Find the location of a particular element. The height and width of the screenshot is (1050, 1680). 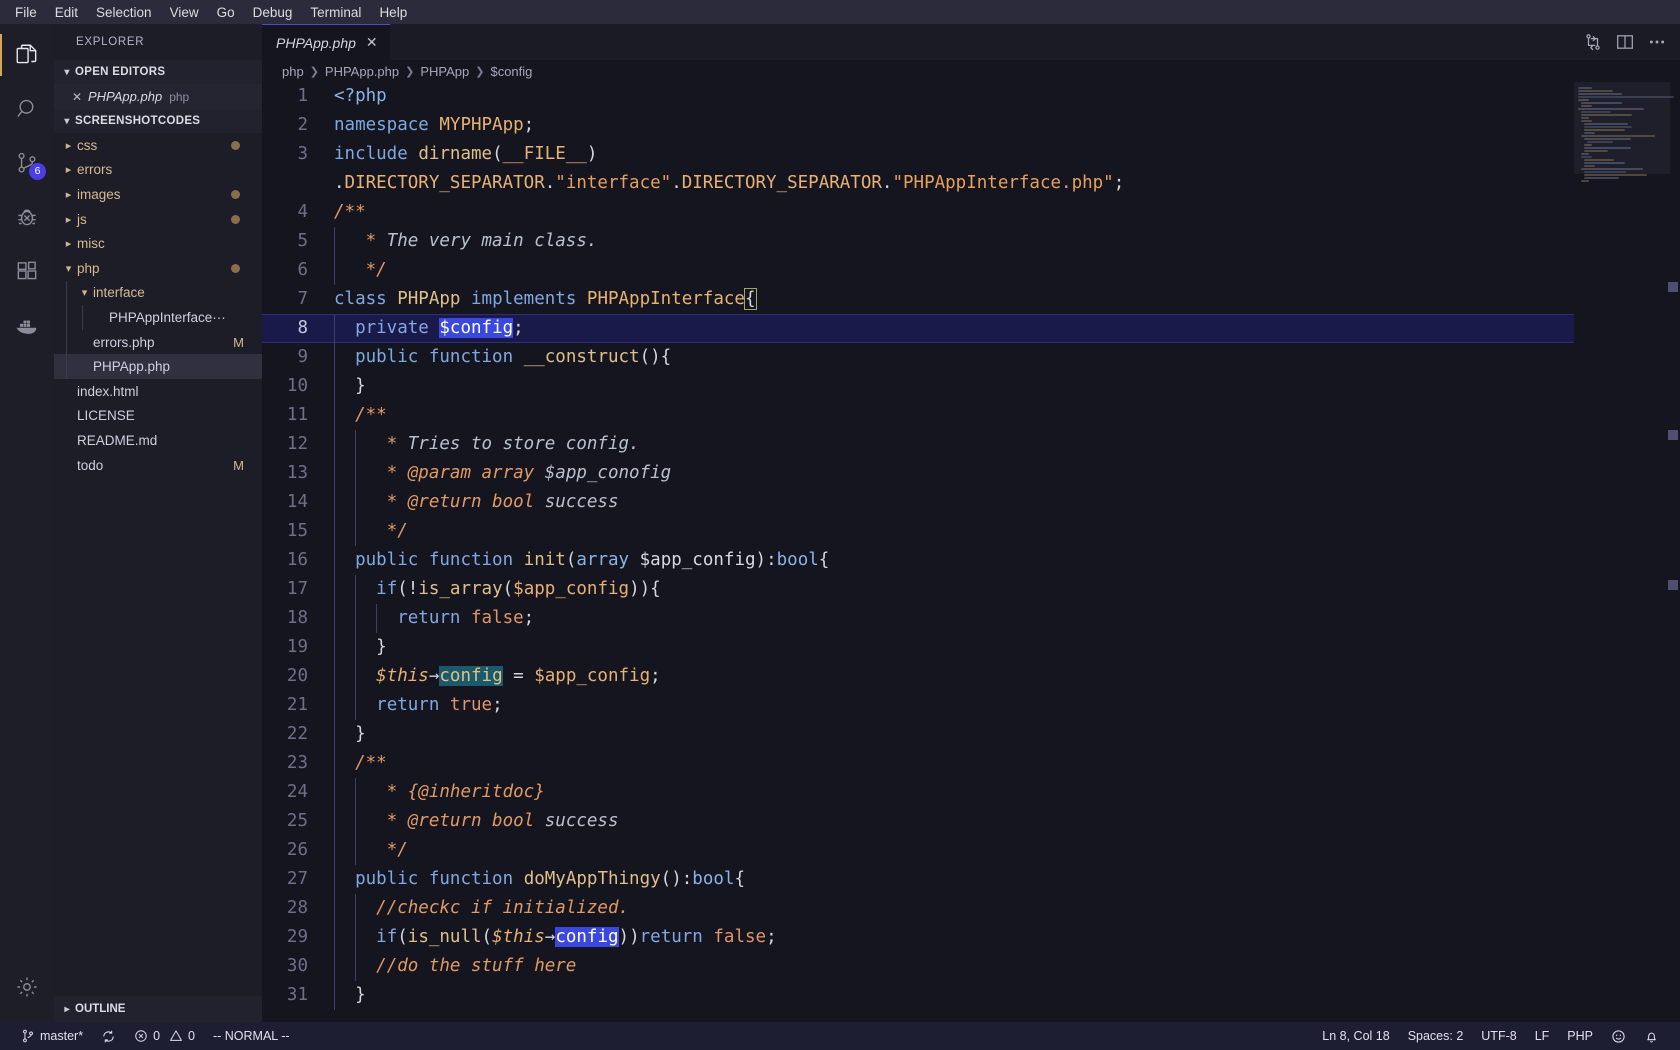

open-editor-item: ✕ PHPApp.php php is located at coordinates (158, 96).